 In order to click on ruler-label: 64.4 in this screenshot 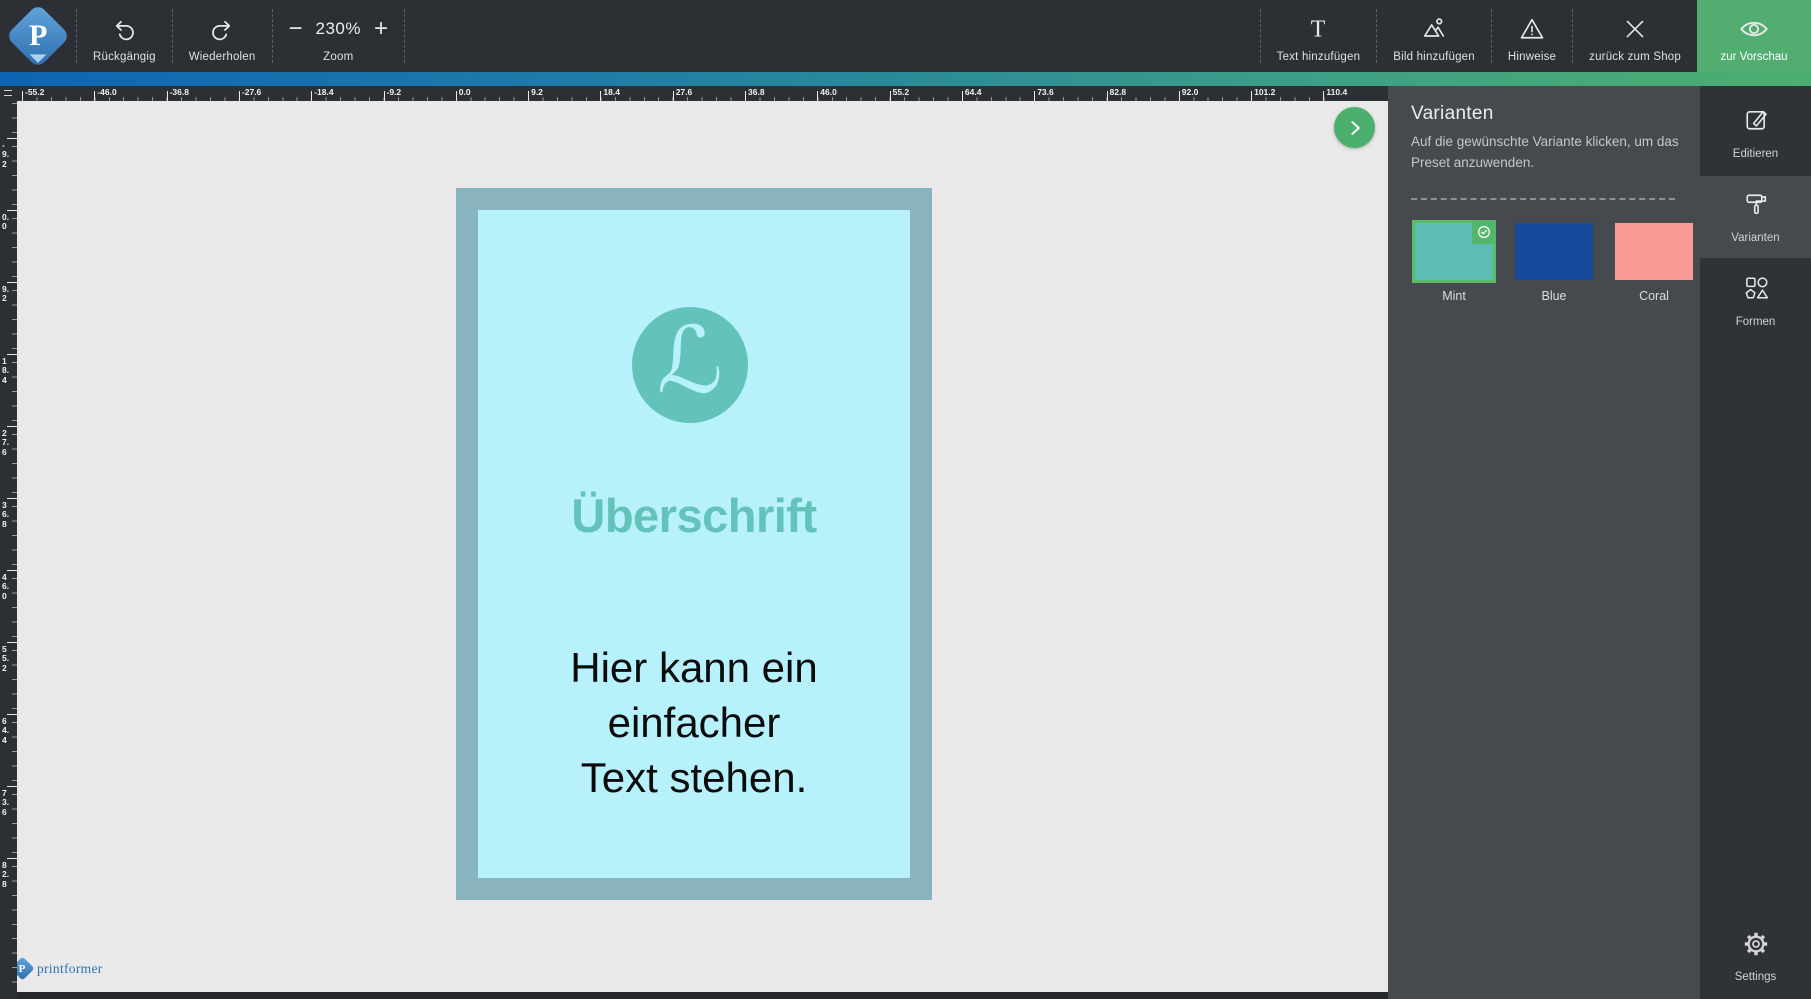, I will do `click(6, 730)`.